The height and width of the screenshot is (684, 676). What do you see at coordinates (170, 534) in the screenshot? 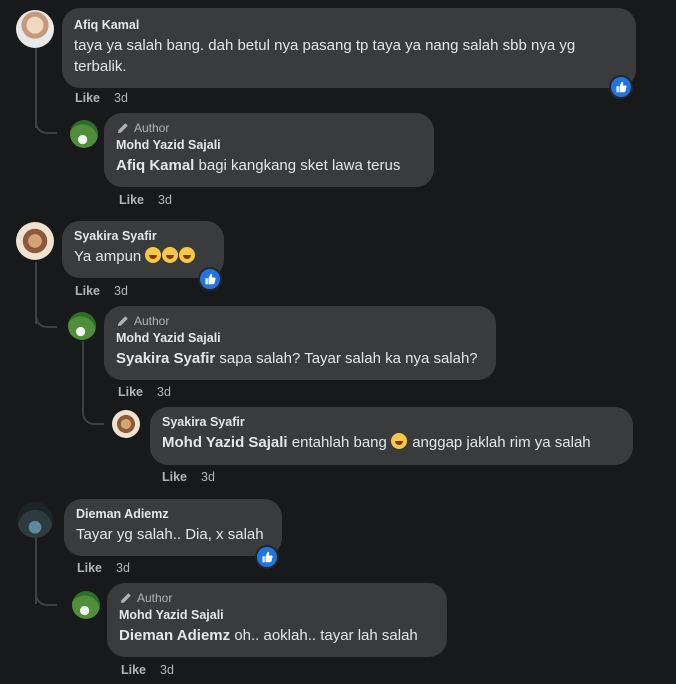
I see `comment-text: Tayar yg salah.. Dia, x salah` at bounding box center [170, 534].